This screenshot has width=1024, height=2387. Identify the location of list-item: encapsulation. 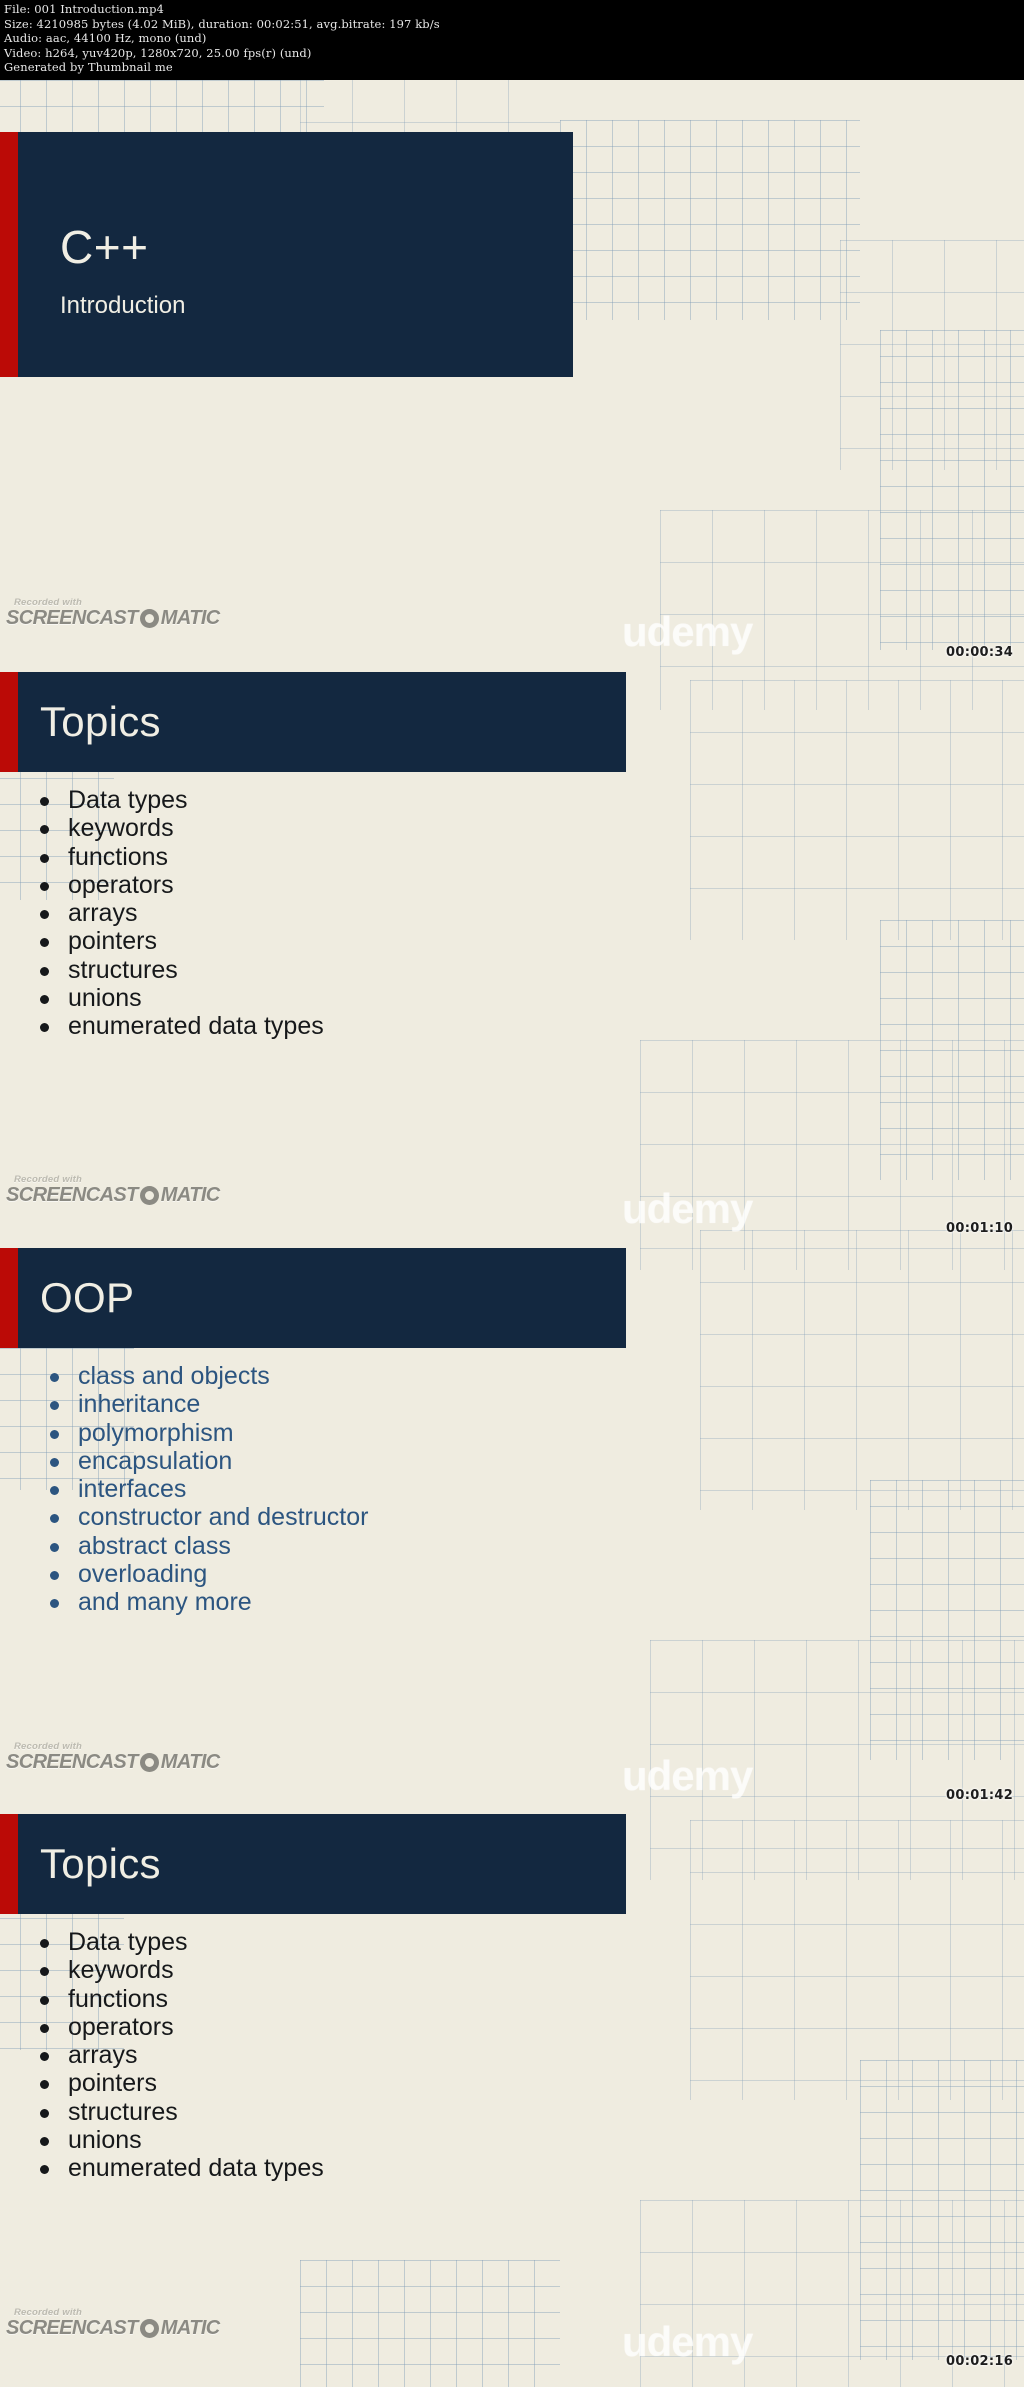
(336, 1461).